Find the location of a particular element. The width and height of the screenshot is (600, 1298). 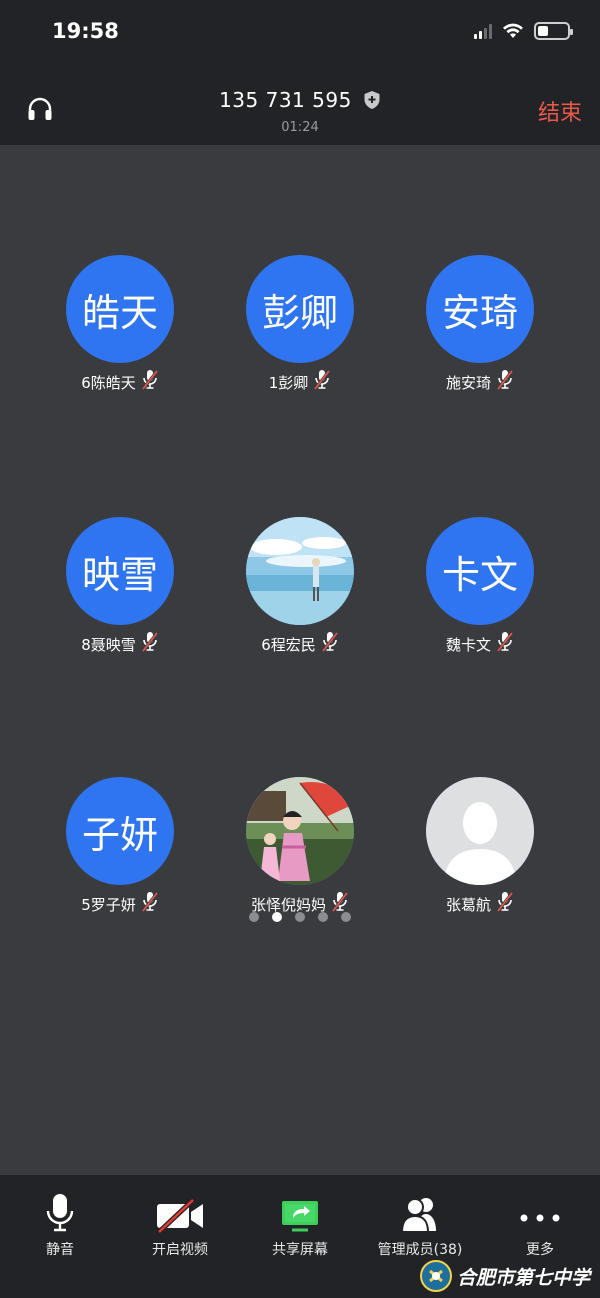

members-icon is located at coordinates (418, 1215).